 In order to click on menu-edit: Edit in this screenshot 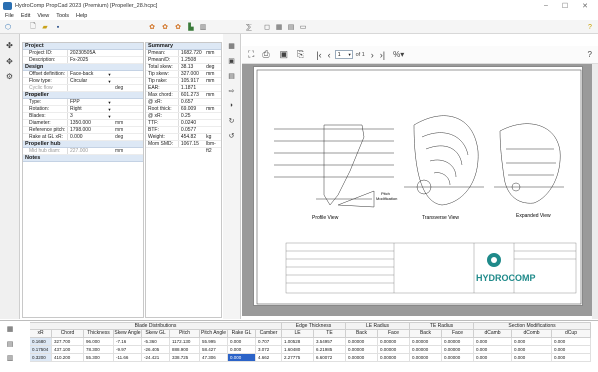, I will do `click(25, 16)`.